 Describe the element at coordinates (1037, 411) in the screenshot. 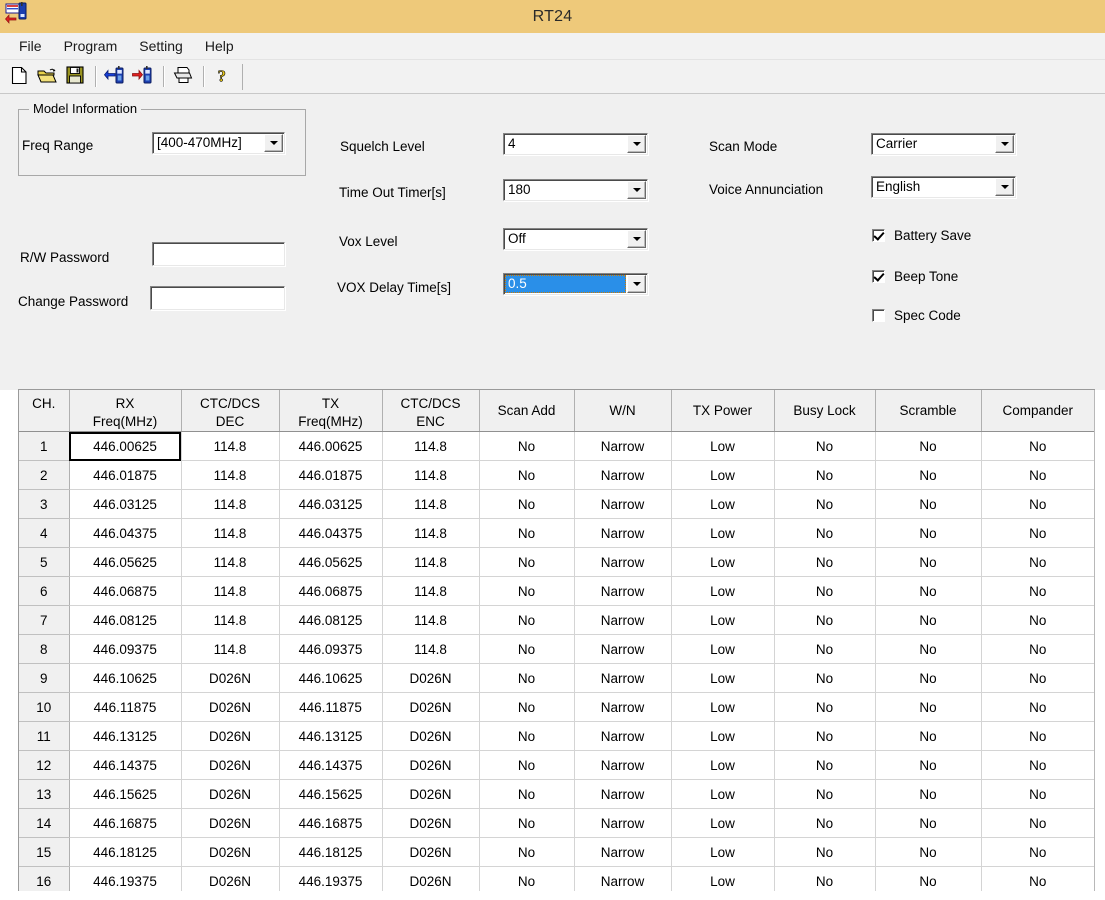

I see `col-header-compander: Compander` at that location.